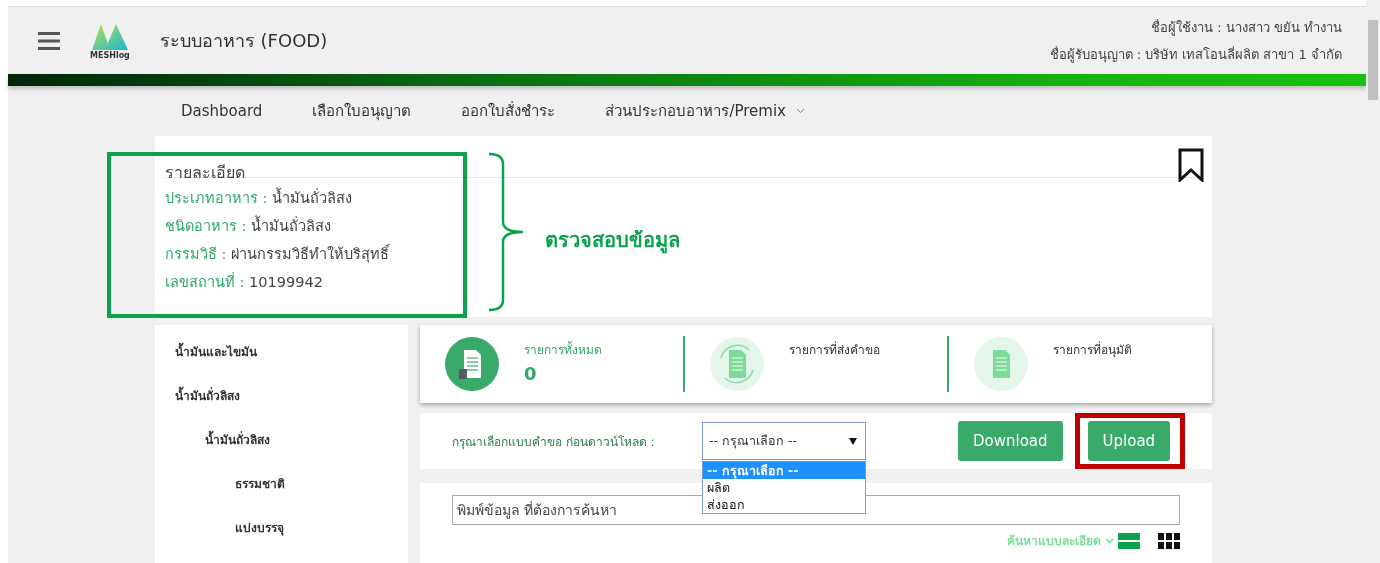  I want to click on form-label: กรุณาเลือกแบบคำขอ ก่อนดาวน์โหลด :, so click(554, 442).